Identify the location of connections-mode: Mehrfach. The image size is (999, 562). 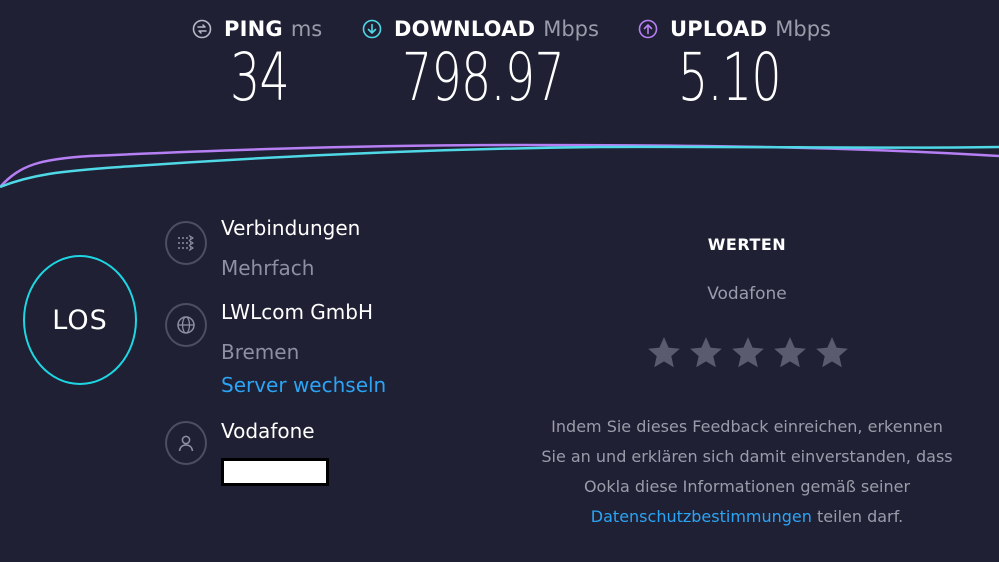
(268, 268).